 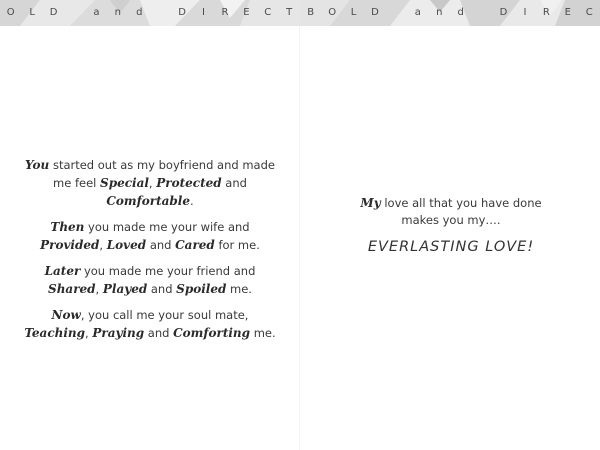 I want to click on emphasis-word: Protected, so click(x=189, y=183).